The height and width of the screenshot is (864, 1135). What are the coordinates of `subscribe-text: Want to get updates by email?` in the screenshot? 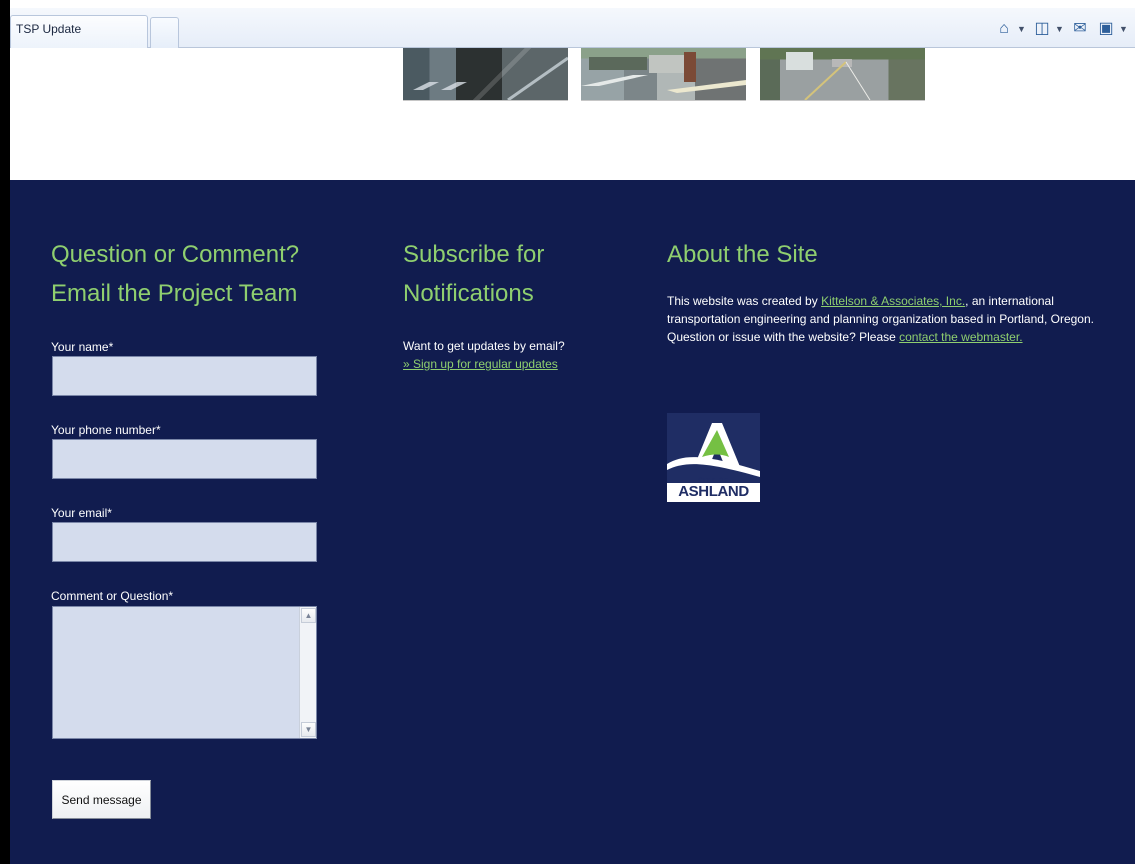 It's located at (484, 346).